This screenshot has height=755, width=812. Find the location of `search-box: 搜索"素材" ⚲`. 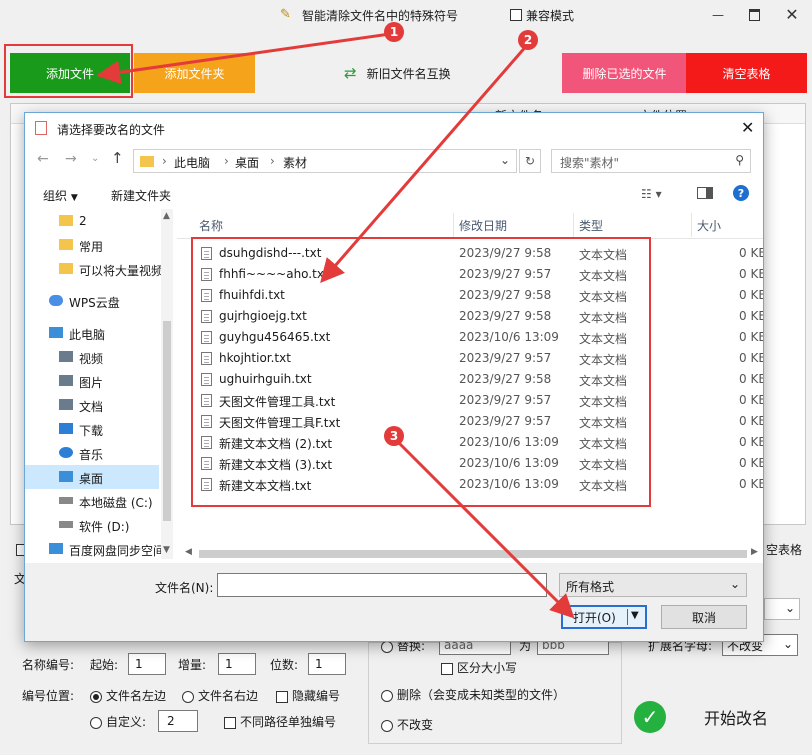

search-box: 搜索"素材" ⚲ is located at coordinates (651, 161).